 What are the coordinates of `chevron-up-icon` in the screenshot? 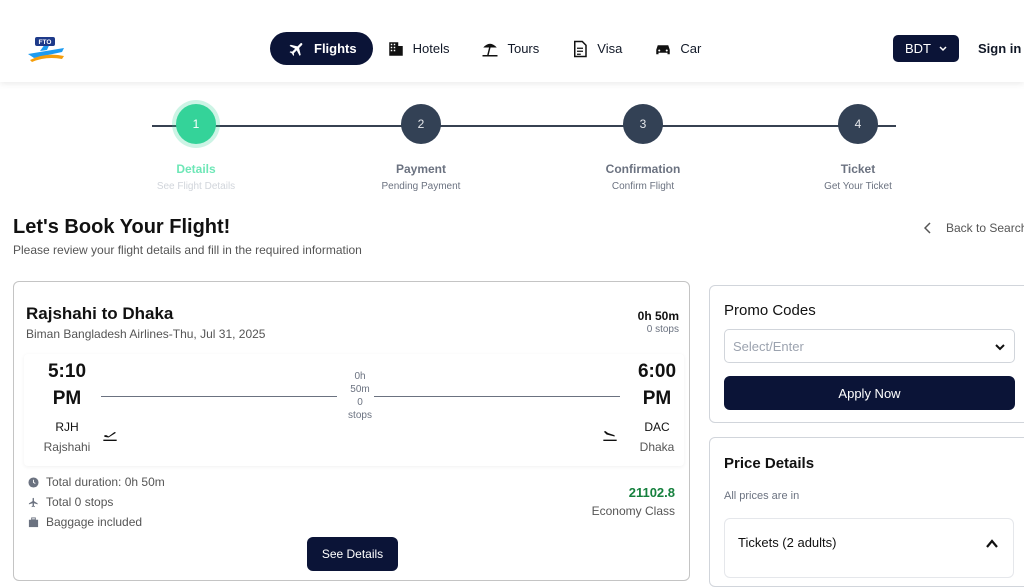 It's located at (992, 543).